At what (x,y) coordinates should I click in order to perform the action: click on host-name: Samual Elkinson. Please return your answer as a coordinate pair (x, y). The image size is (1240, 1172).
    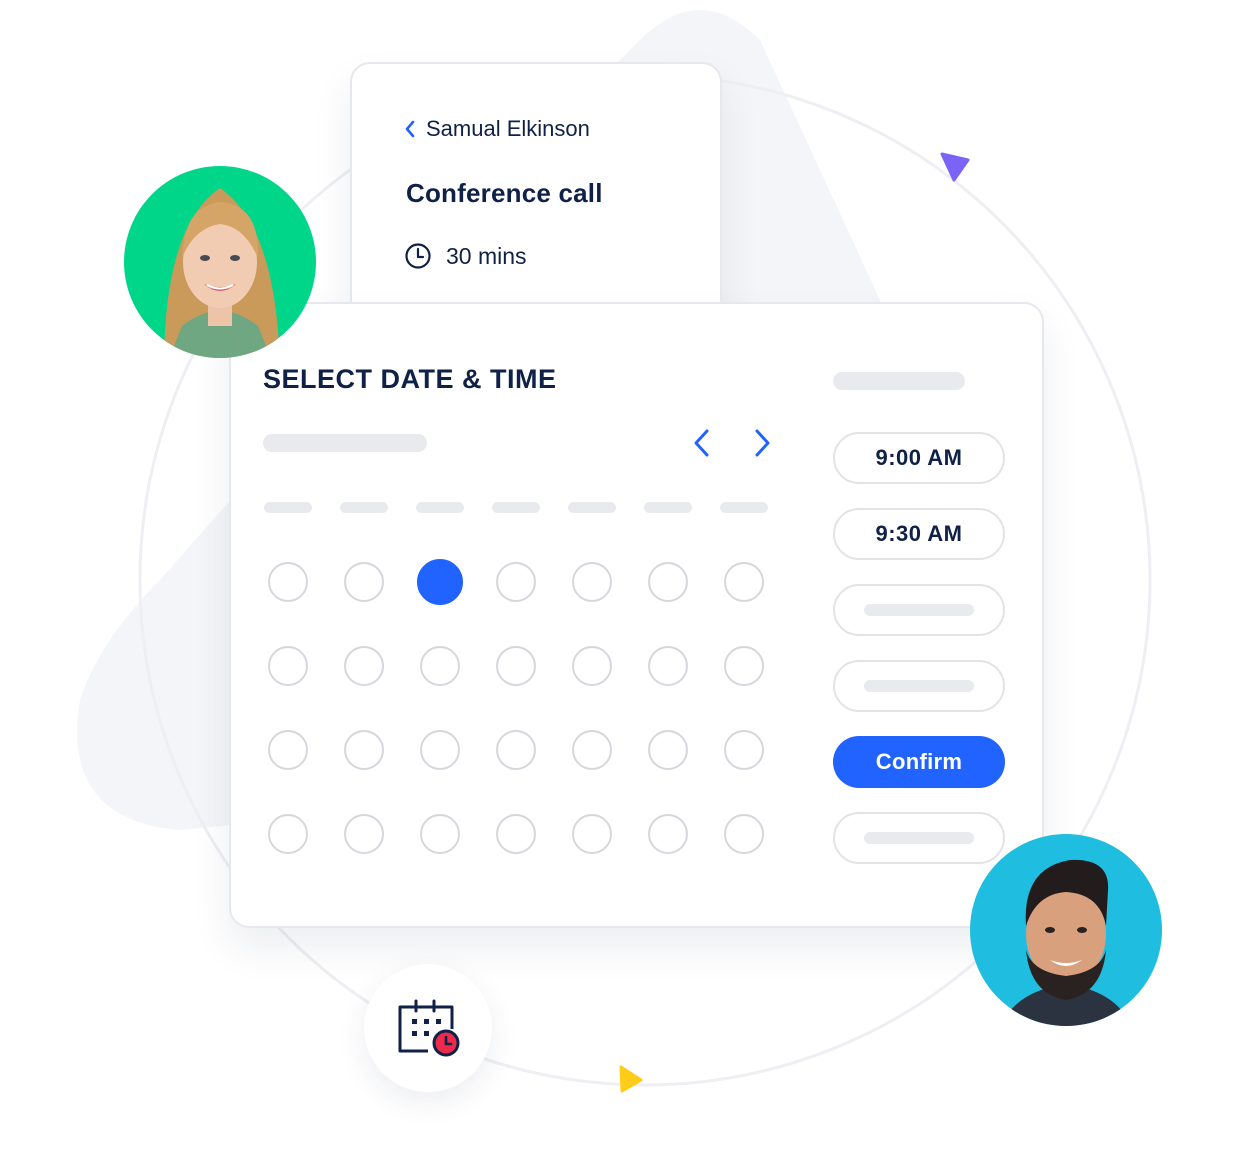
    Looking at the image, I should click on (508, 128).